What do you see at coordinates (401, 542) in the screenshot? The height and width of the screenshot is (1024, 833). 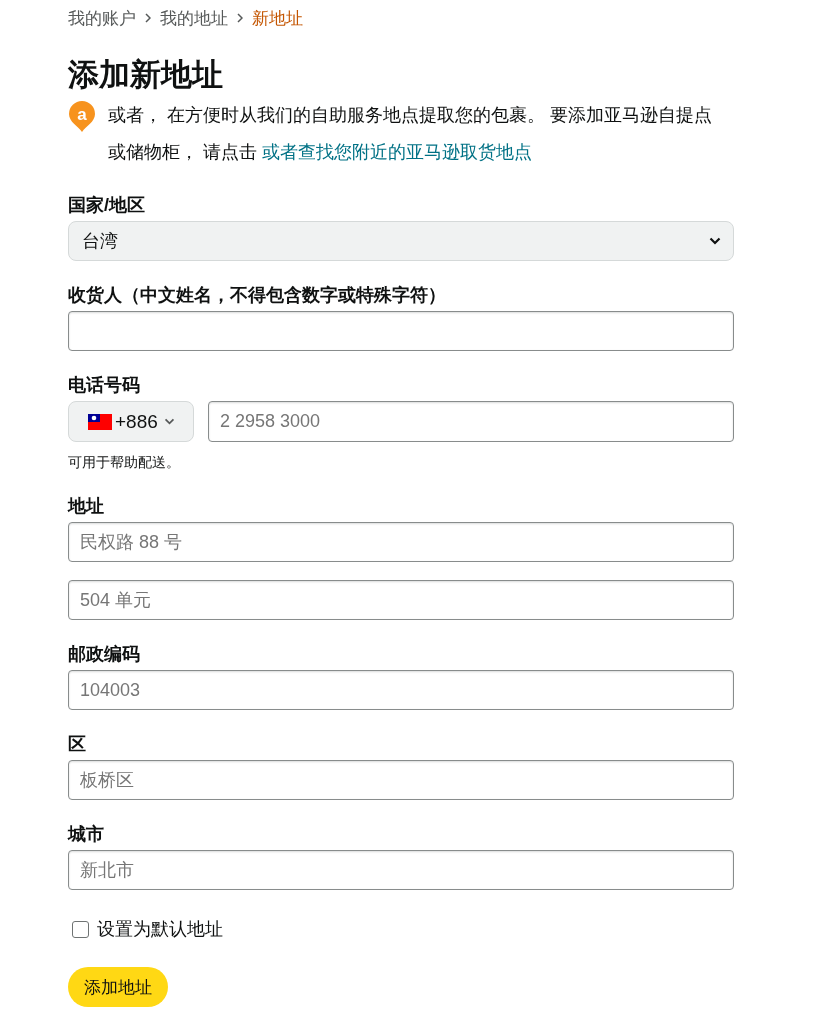 I see `text-input: 民权路 88 号` at bounding box center [401, 542].